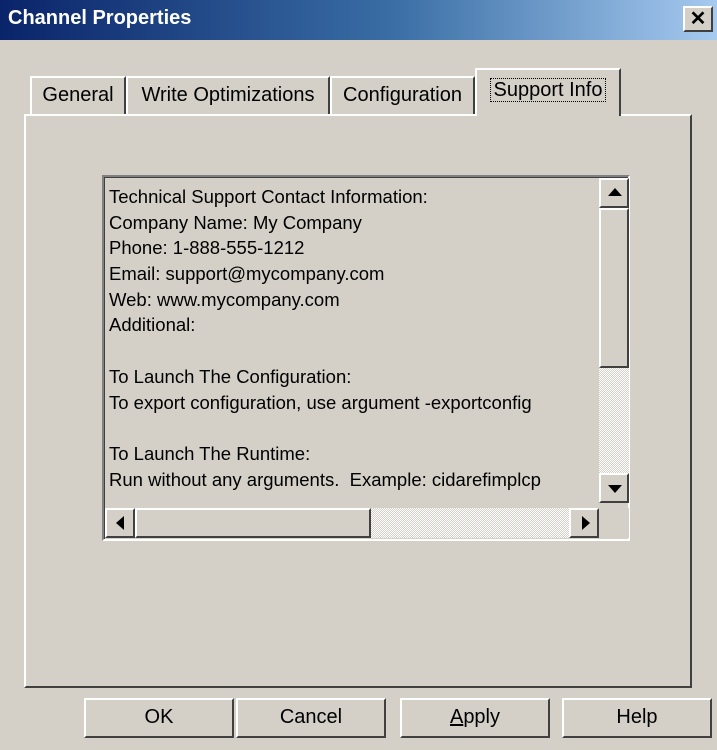 Image resolution: width=717 pixels, height=750 pixels. Describe the element at coordinates (152, 325) in the screenshot. I see `support-info-line: Additional:` at that location.